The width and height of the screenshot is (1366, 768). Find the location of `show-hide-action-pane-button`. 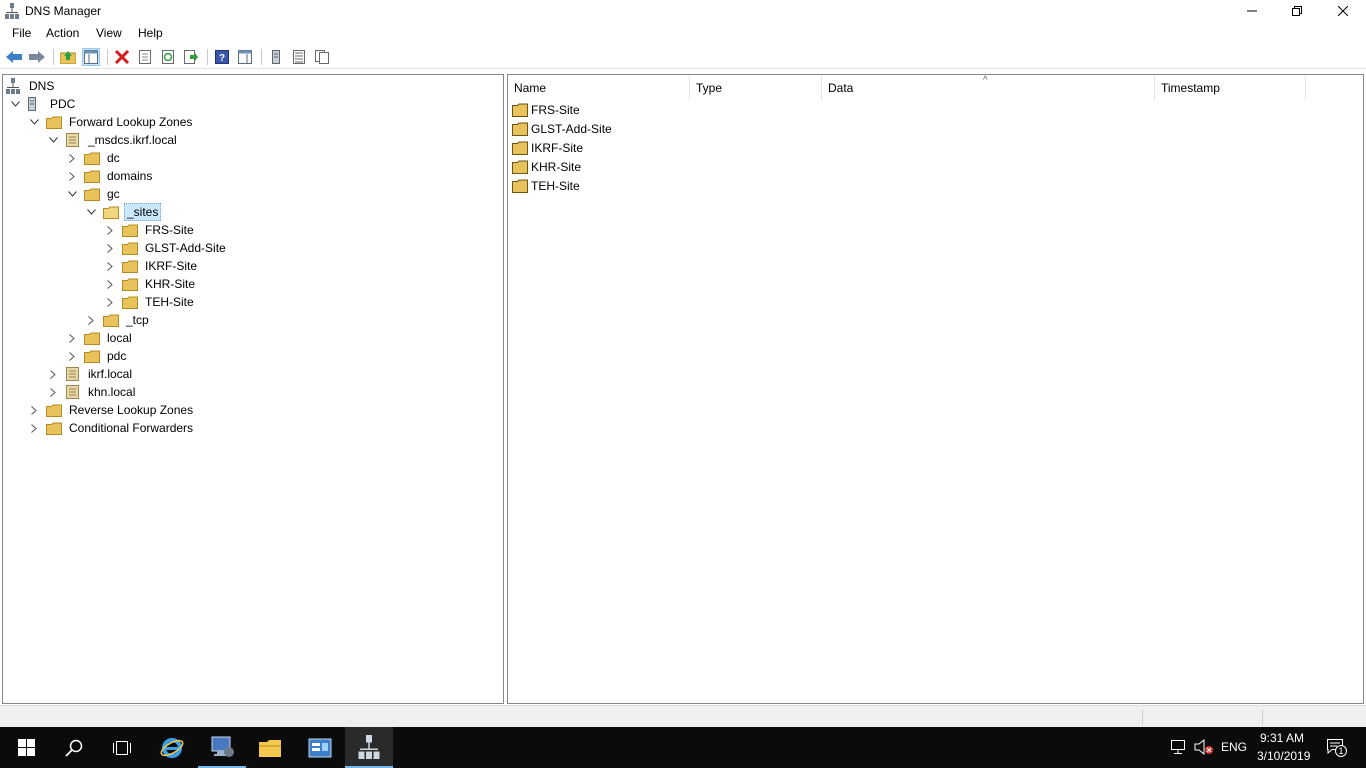

show-hide-action-pane-button is located at coordinates (245, 57).